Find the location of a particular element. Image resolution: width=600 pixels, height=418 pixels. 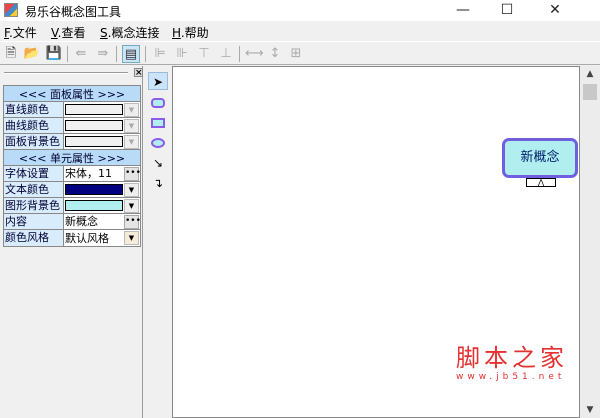

watermark: 脚本之家 is located at coordinates (512, 358).